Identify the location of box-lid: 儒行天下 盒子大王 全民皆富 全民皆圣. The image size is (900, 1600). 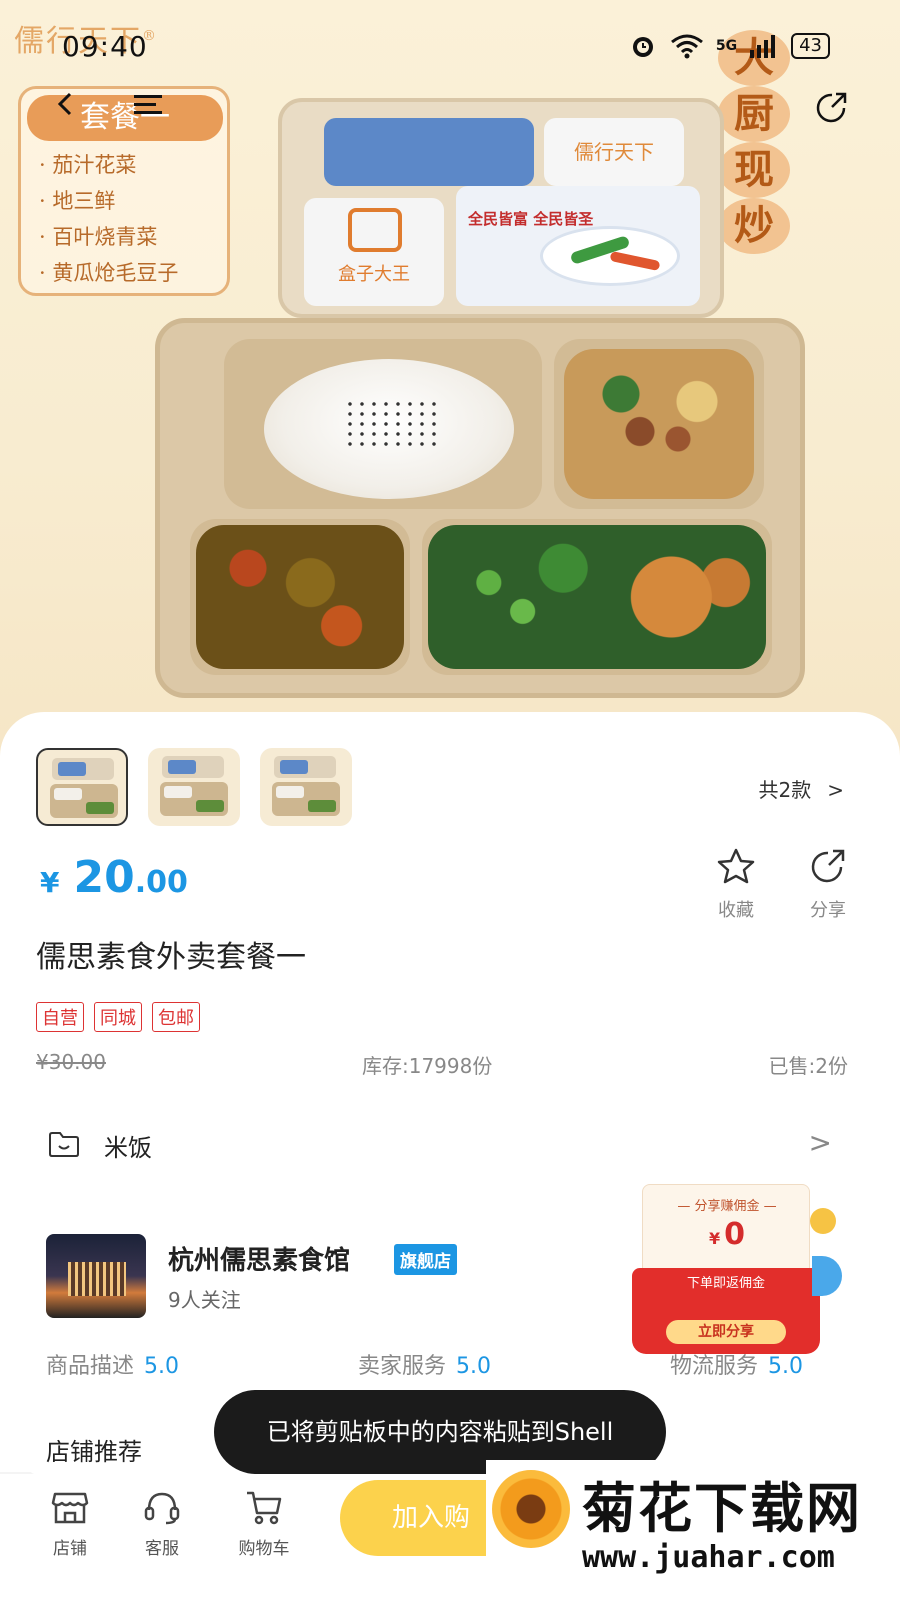
(501, 208).